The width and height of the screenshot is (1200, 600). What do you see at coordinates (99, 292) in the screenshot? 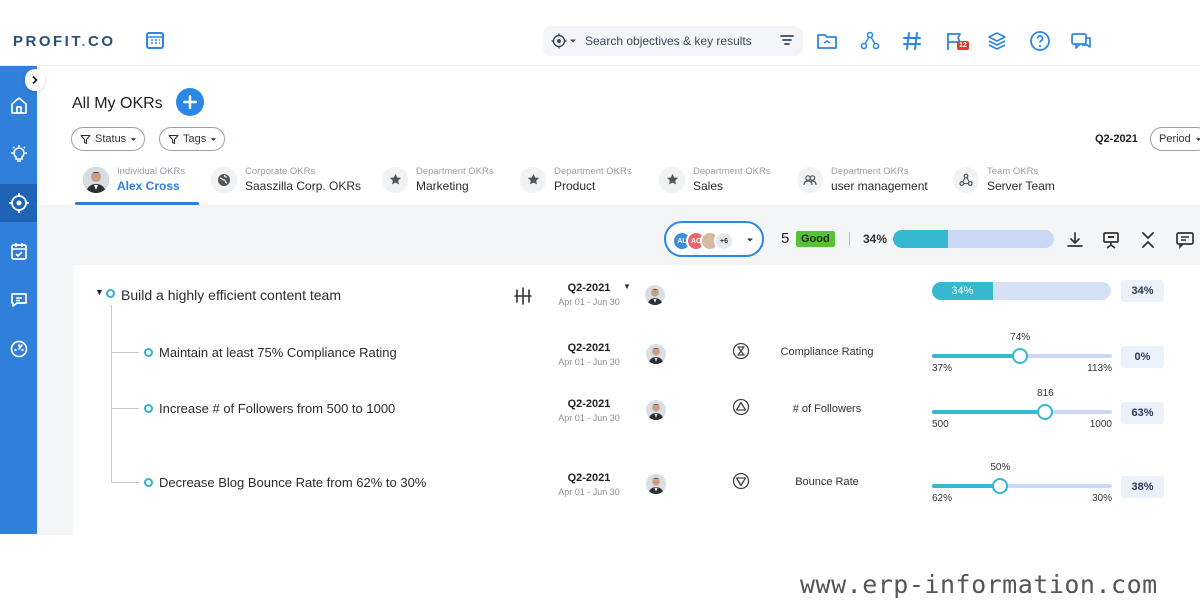
I see `collapse-caret-icon: ▼` at bounding box center [99, 292].